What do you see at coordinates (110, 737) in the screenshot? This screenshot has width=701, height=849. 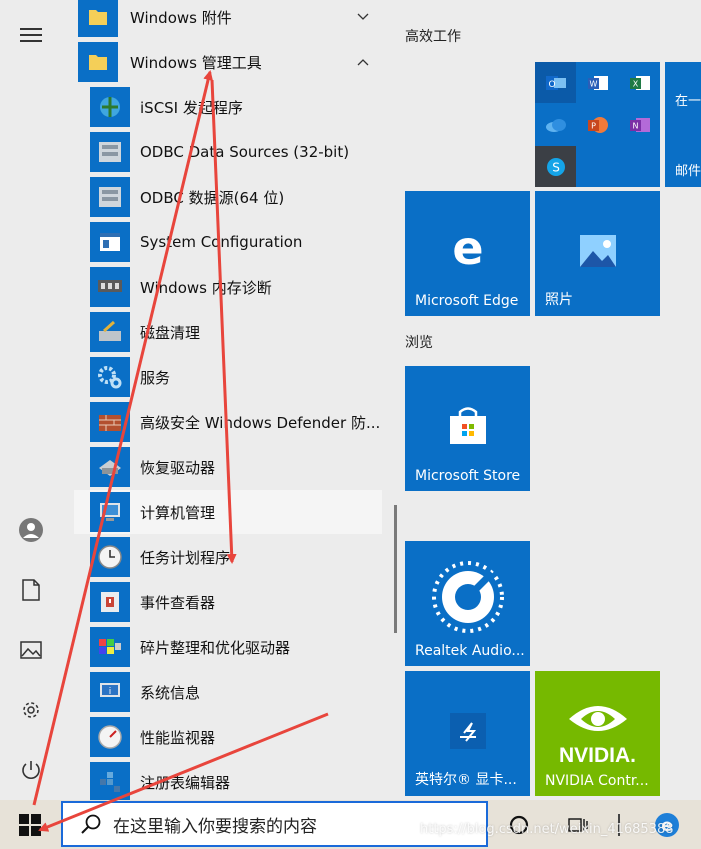 I see `performance-monitor-icon` at bounding box center [110, 737].